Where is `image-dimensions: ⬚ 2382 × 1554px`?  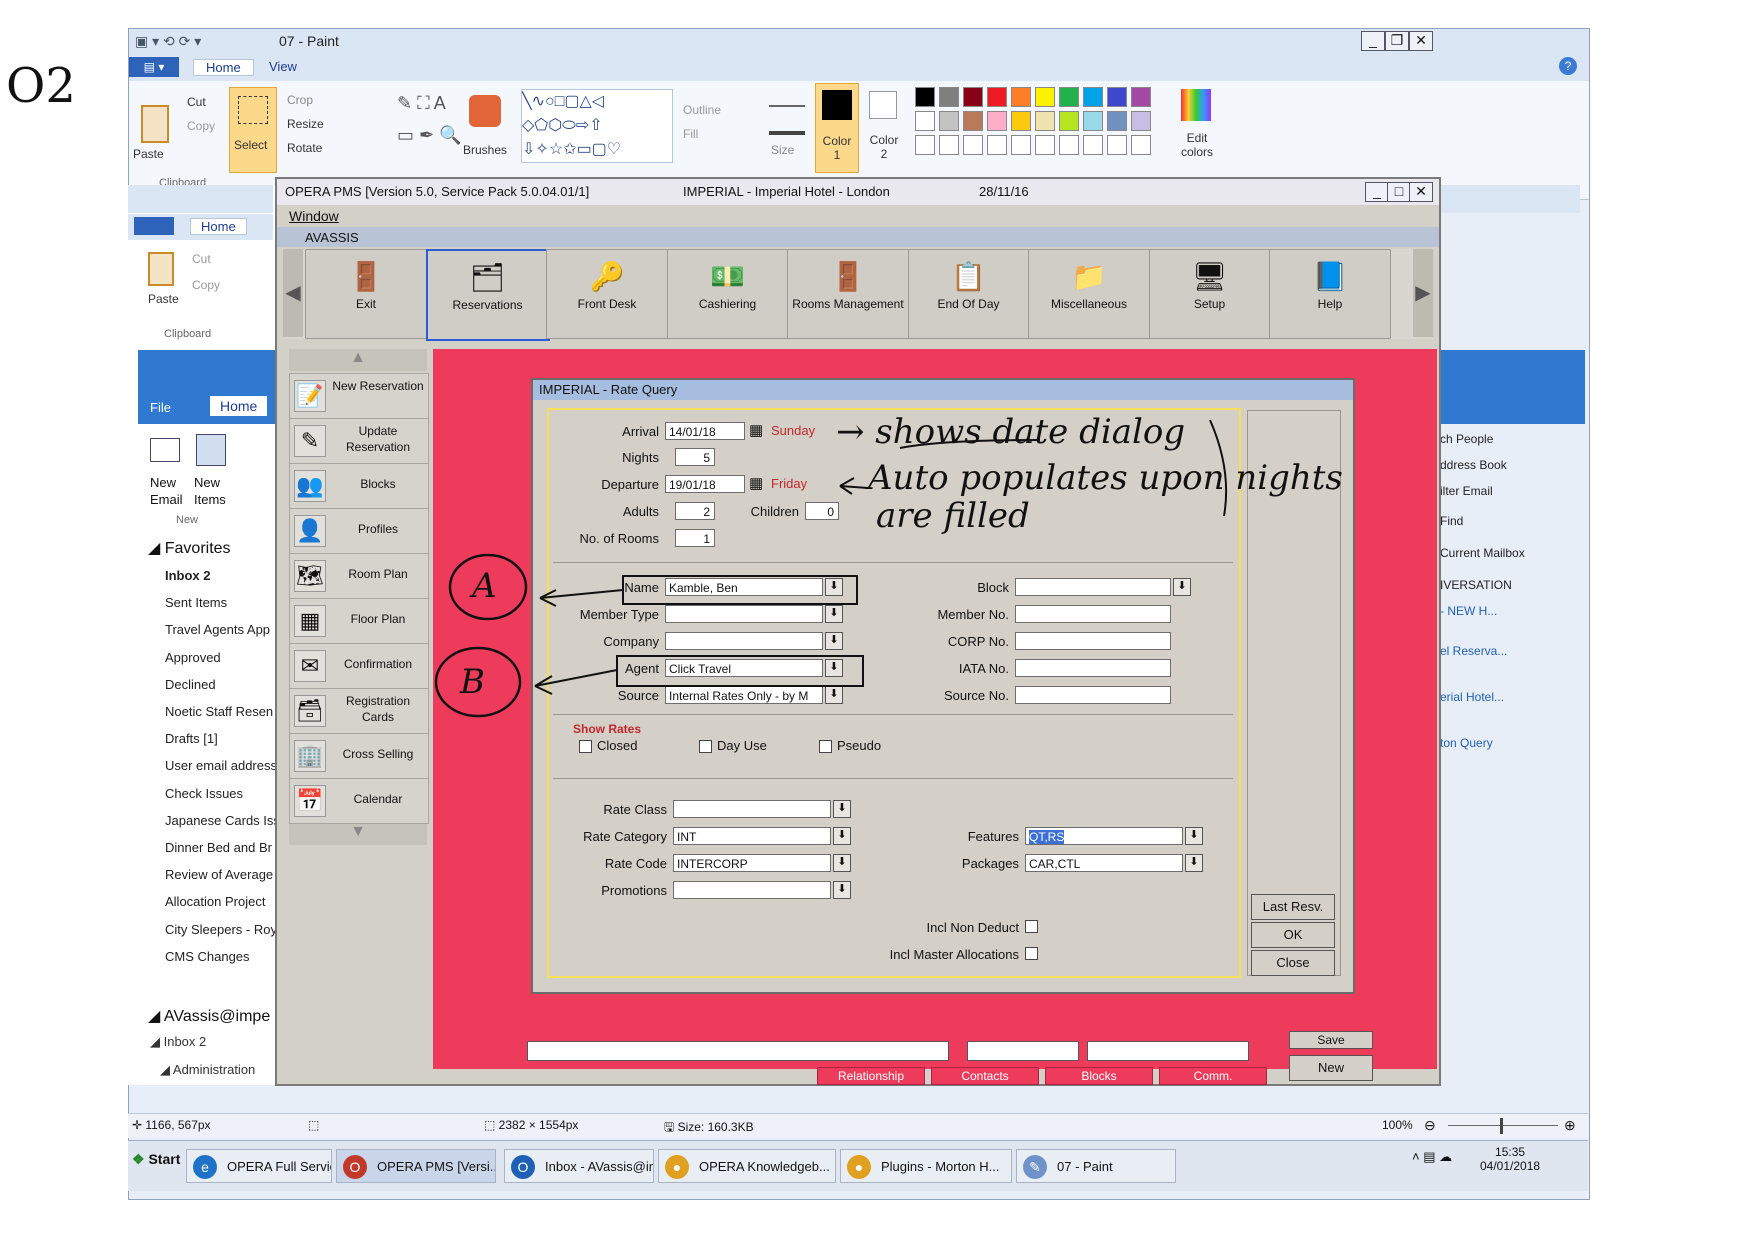 image-dimensions: ⬚ 2382 × 1554px is located at coordinates (531, 1125).